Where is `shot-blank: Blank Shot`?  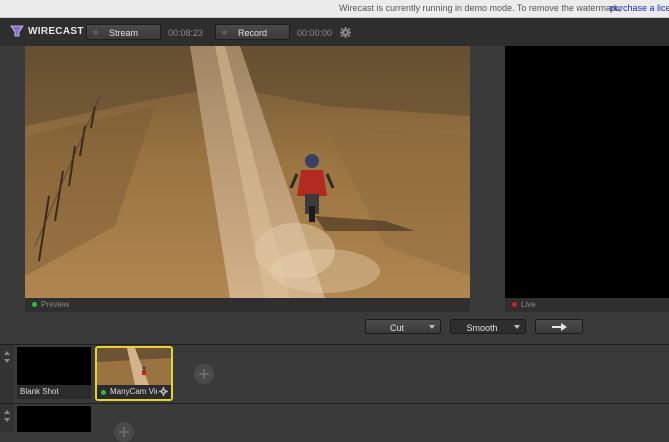 shot-blank: Blank Shot is located at coordinates (54, 373).